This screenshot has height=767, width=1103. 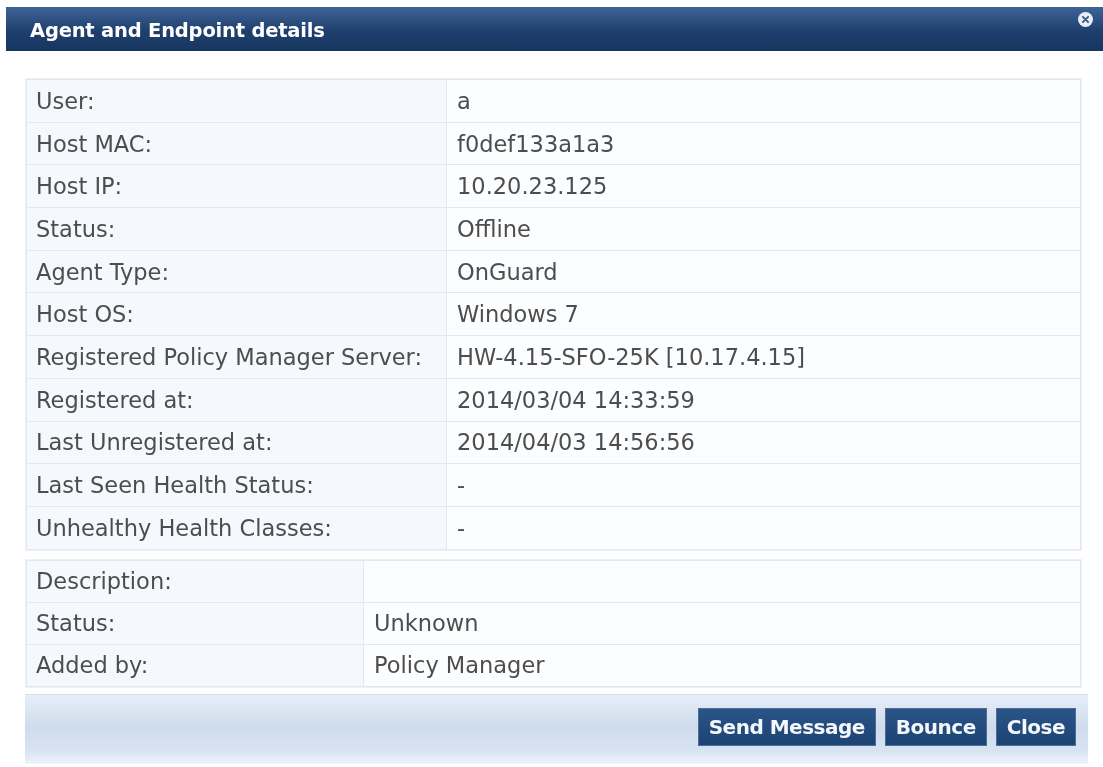 What do you see at coordinates (763, 186) in the screenshot?
I see `field-value: 10.20.23.125` at bounding box center [763, 186].